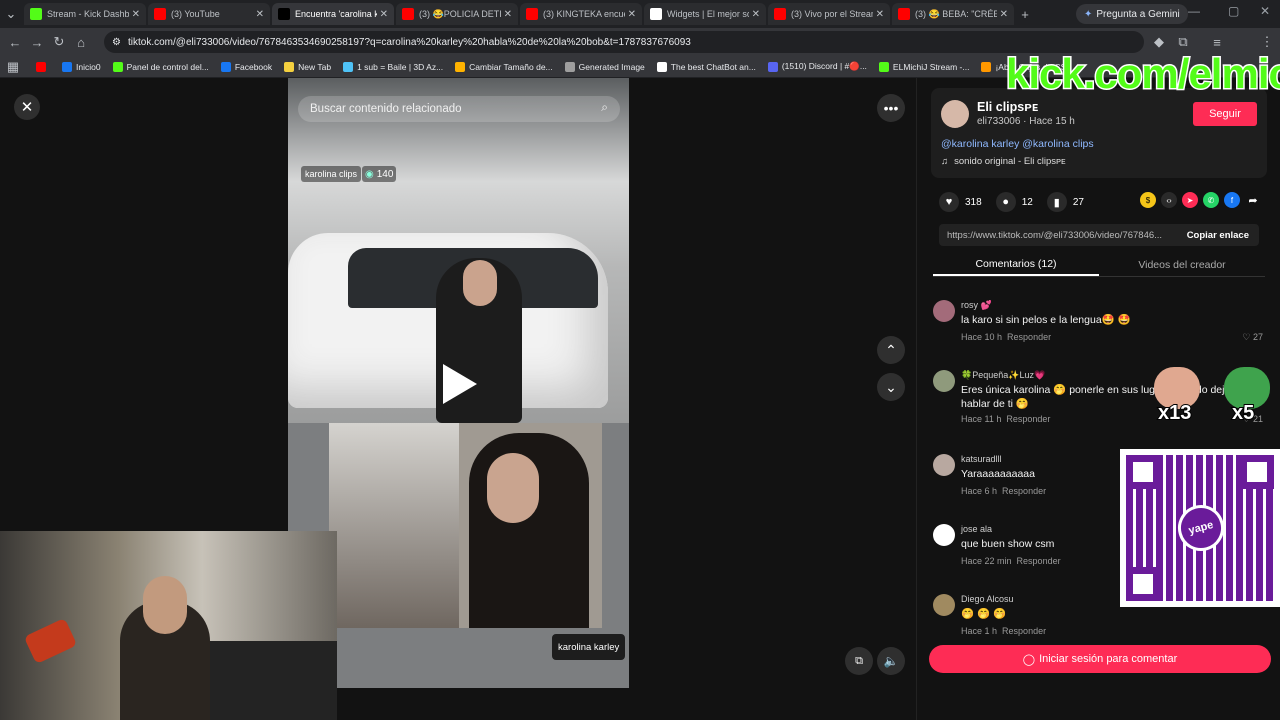 The height and width of the screenshot is (720, 1280). What do you see at coordinates (11, 14) in the screenshot?
I see `tab-search-icon: ⌄` at bounding box center [11, 14].